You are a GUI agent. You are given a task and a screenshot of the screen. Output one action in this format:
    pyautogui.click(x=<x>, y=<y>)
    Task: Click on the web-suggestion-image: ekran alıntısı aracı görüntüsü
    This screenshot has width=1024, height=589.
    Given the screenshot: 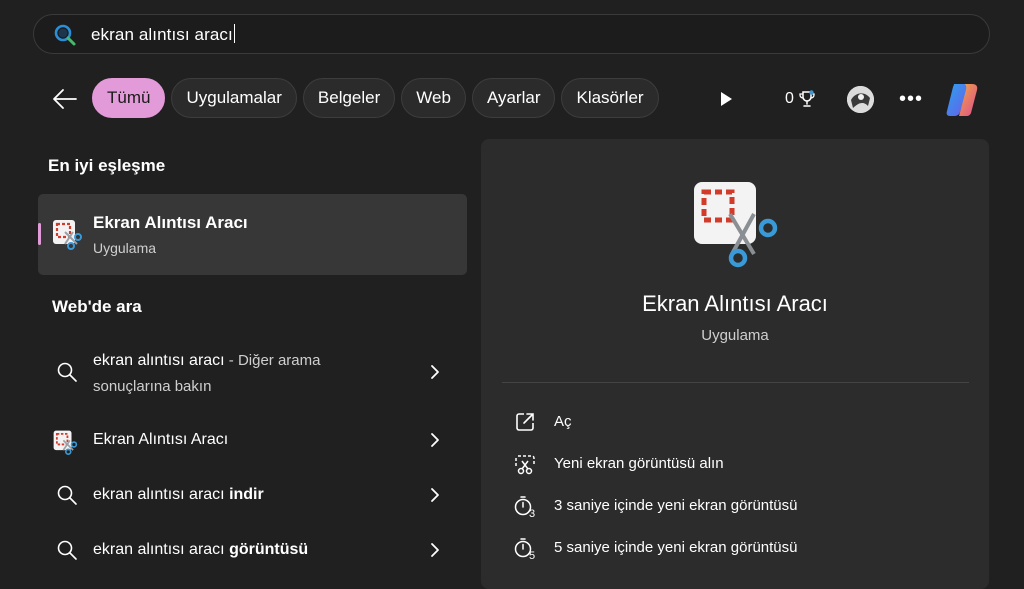 What is the action you would take?
    pyautogui.click(x=252, y=551)
    